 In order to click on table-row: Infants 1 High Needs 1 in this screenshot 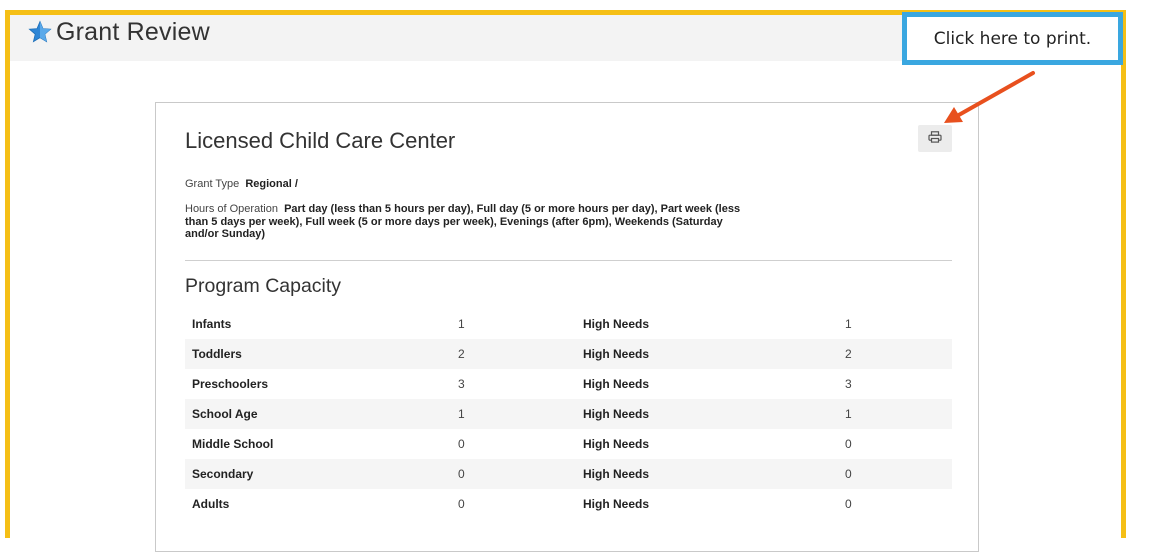, I will do `click(568, 324)`.